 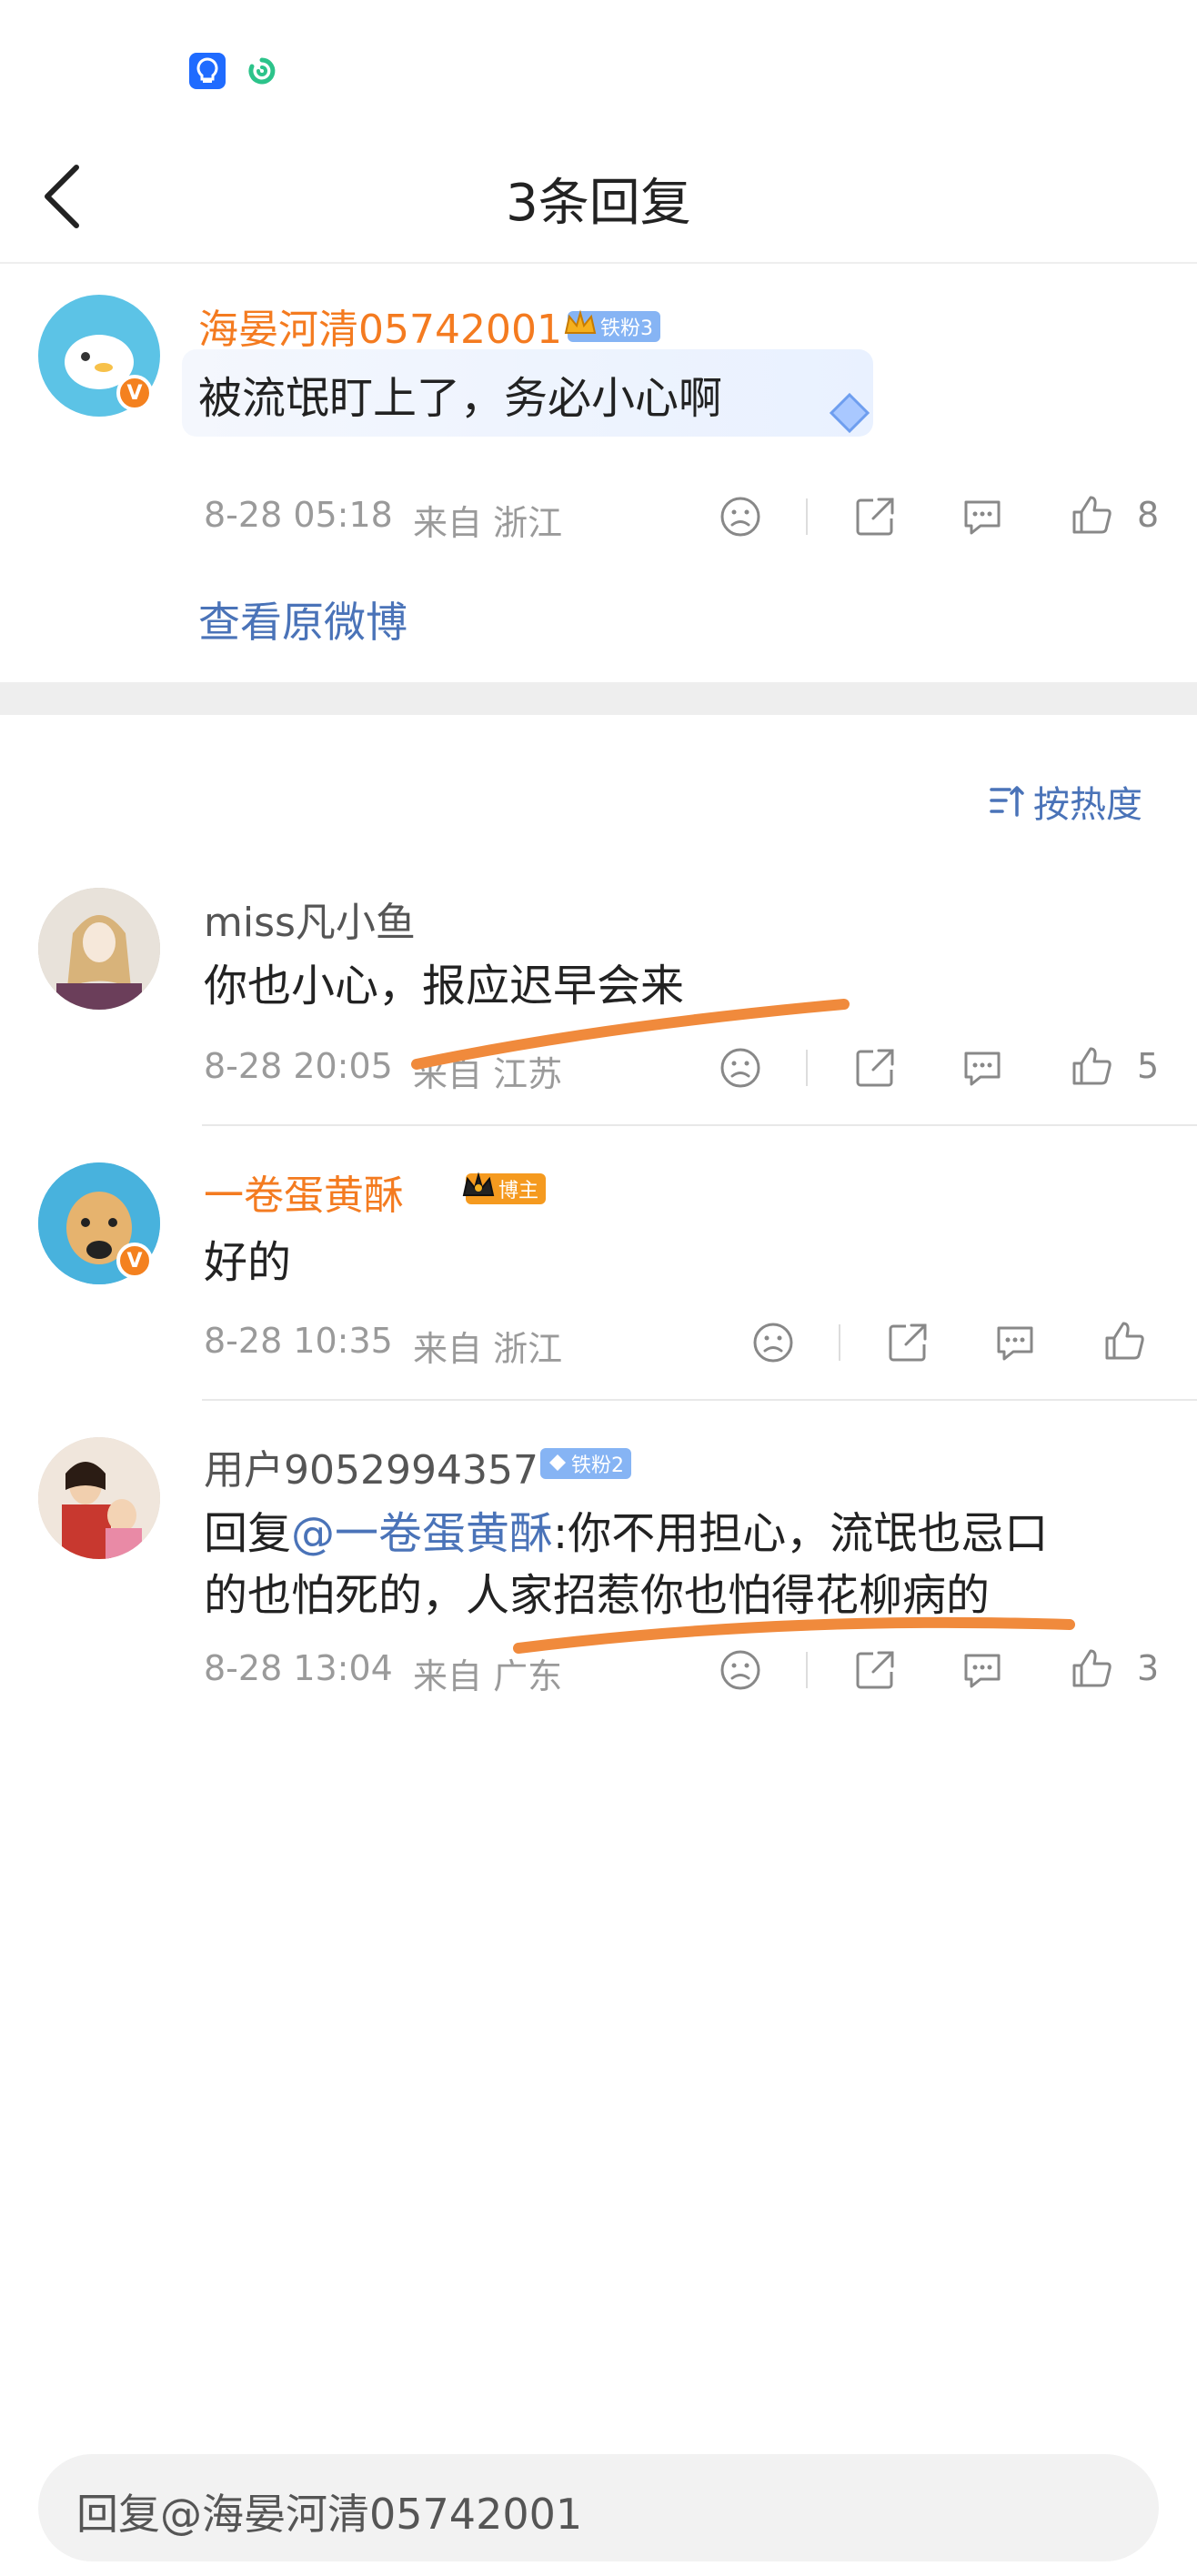 What do you see at coordinates (298, 1066) in the screenshot?
I see `comment-time: 8-28 20:05` at bounding box center [298, 1066].